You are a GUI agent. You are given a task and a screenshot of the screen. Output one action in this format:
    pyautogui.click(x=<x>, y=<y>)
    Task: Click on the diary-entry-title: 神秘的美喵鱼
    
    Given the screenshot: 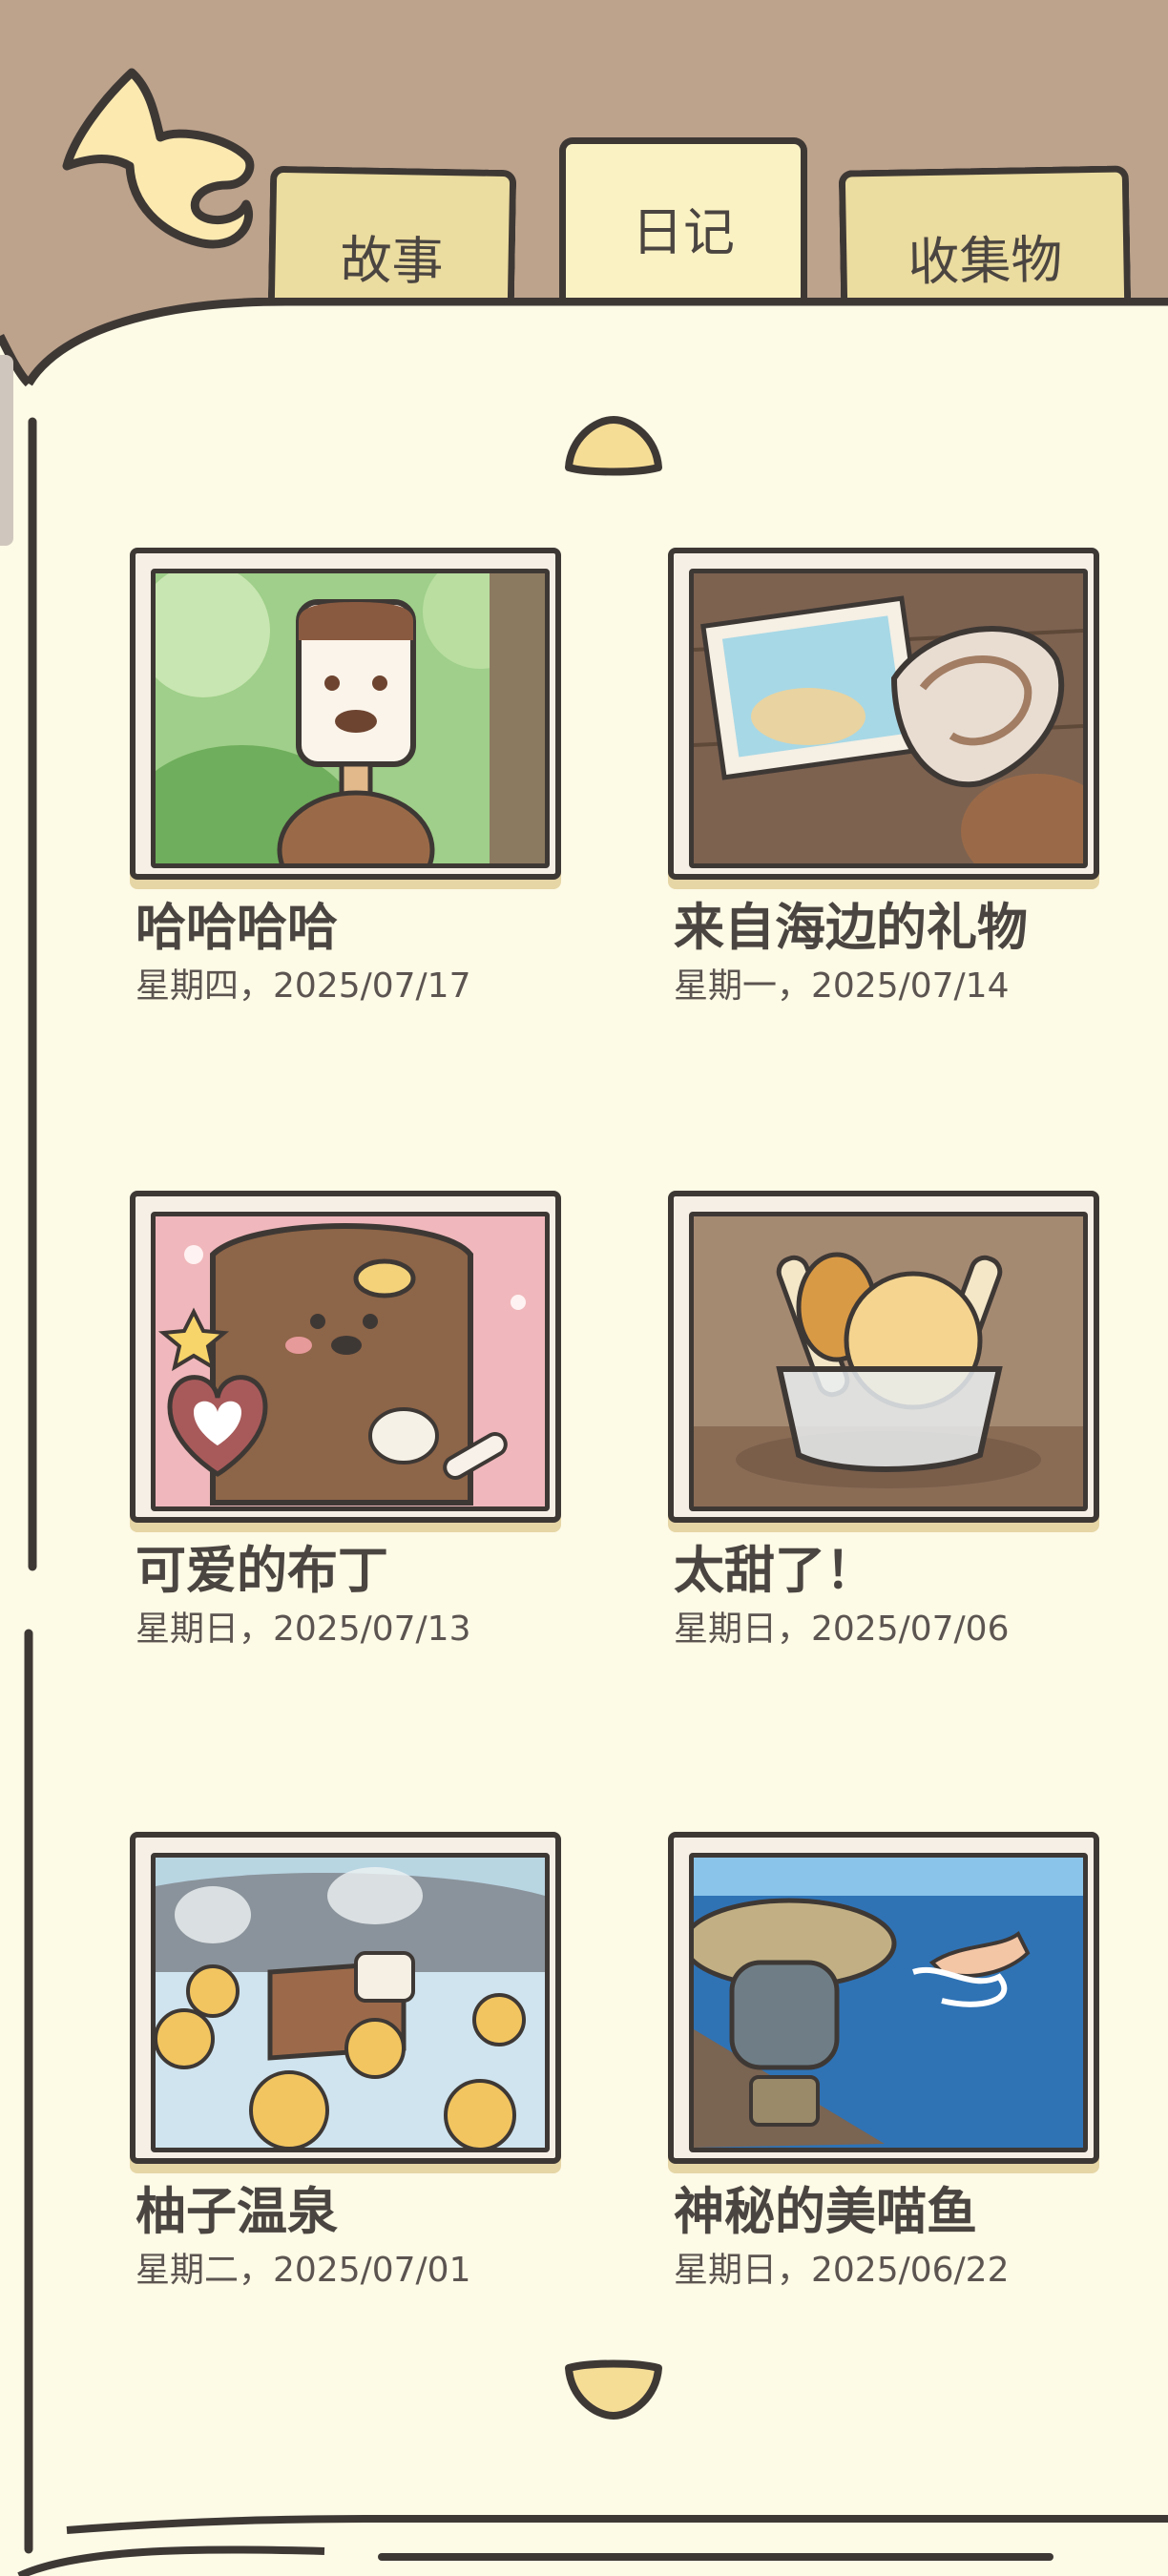 What is the action you would take?
    pyautogui.click(x=825, y=2212)
    